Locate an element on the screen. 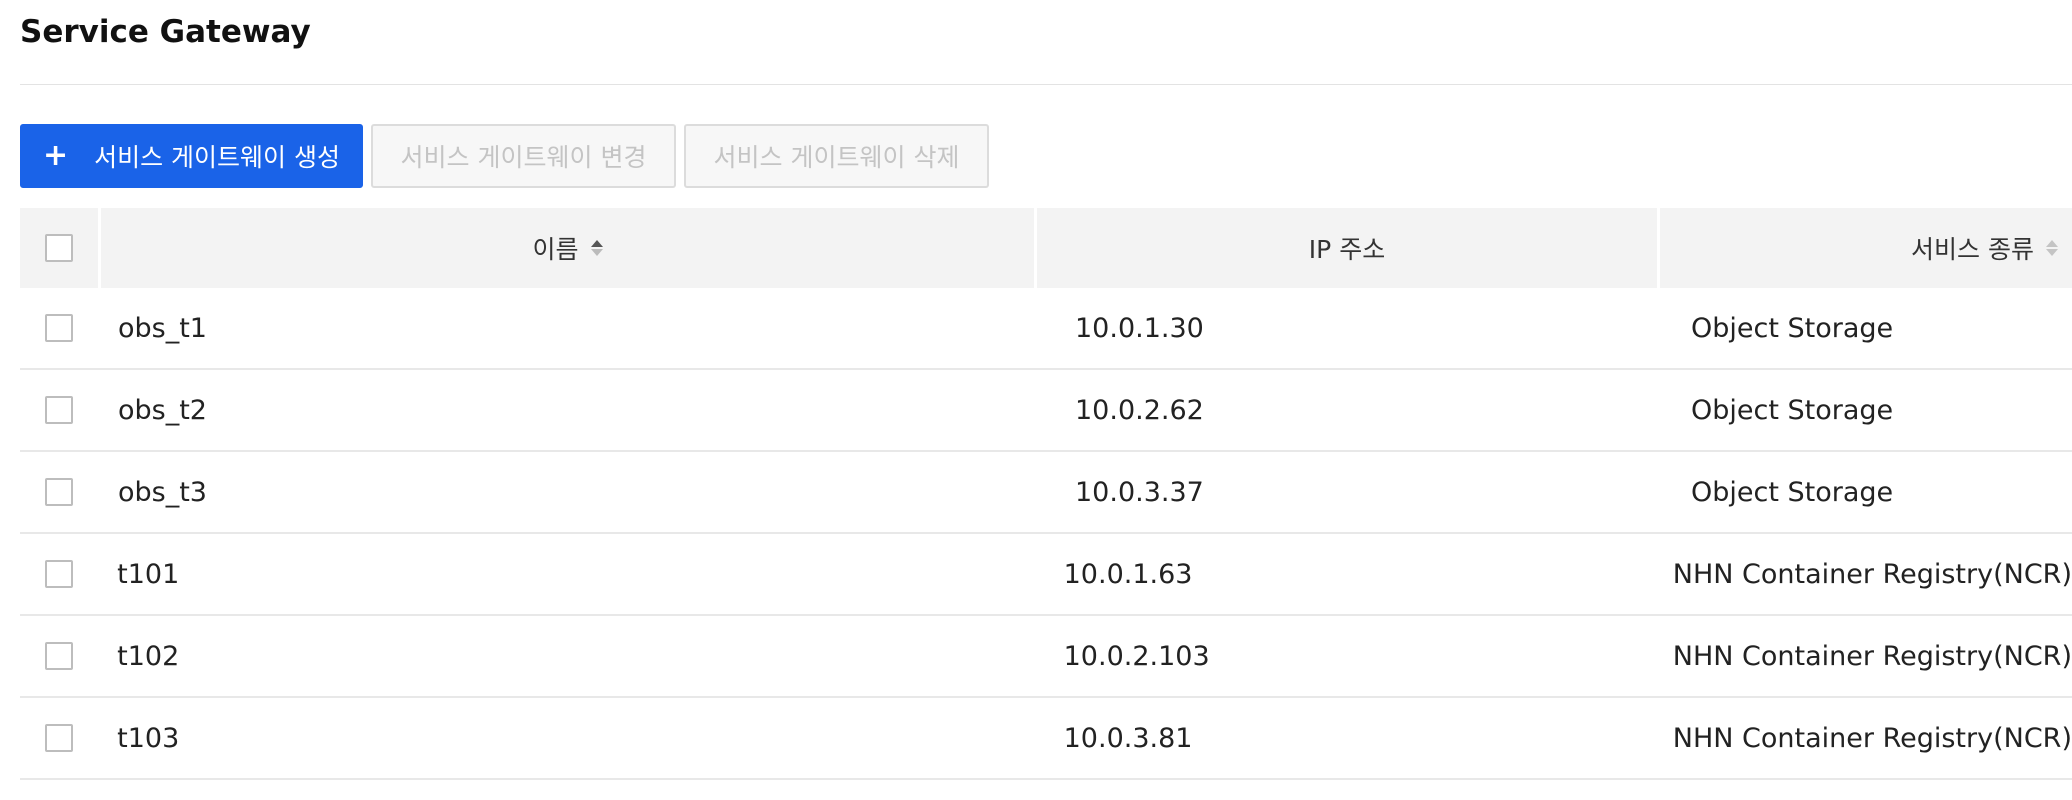 The height and width of the screenshot is (800, 2072). table-header: 이름 IP 주소 서비스 종류 is located at coordinates (1046, 248).